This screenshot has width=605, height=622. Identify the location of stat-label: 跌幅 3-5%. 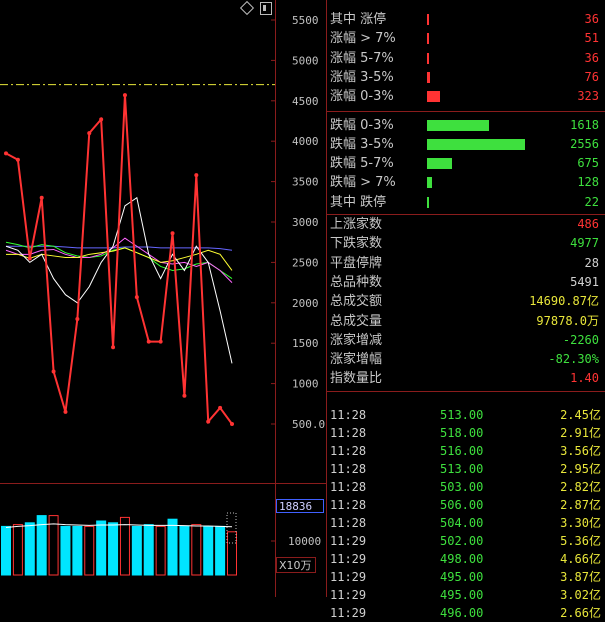
(362, 144).